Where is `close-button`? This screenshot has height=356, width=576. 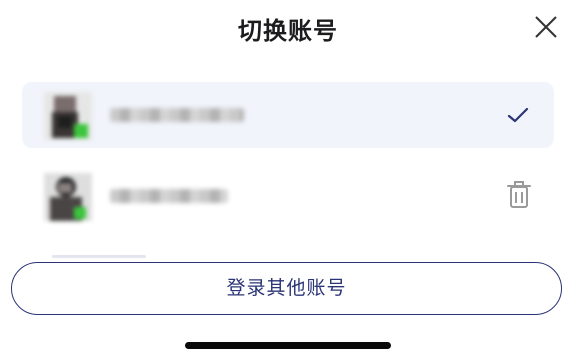
close-button is located at coordinates (546, 27).